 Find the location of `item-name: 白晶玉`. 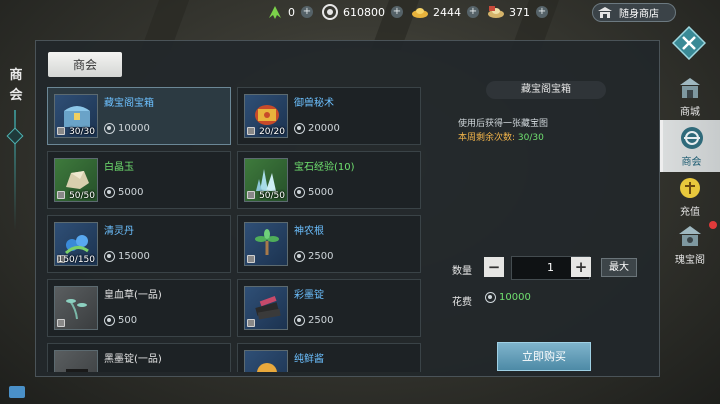

item-name: 白晶玉 is located at coordinates (119, 167).